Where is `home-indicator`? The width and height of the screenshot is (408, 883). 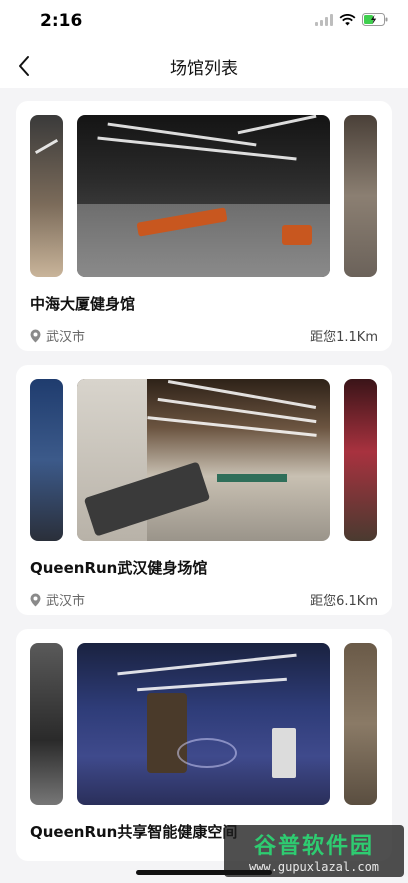
home-indicator is located at coordinates (204, 872).